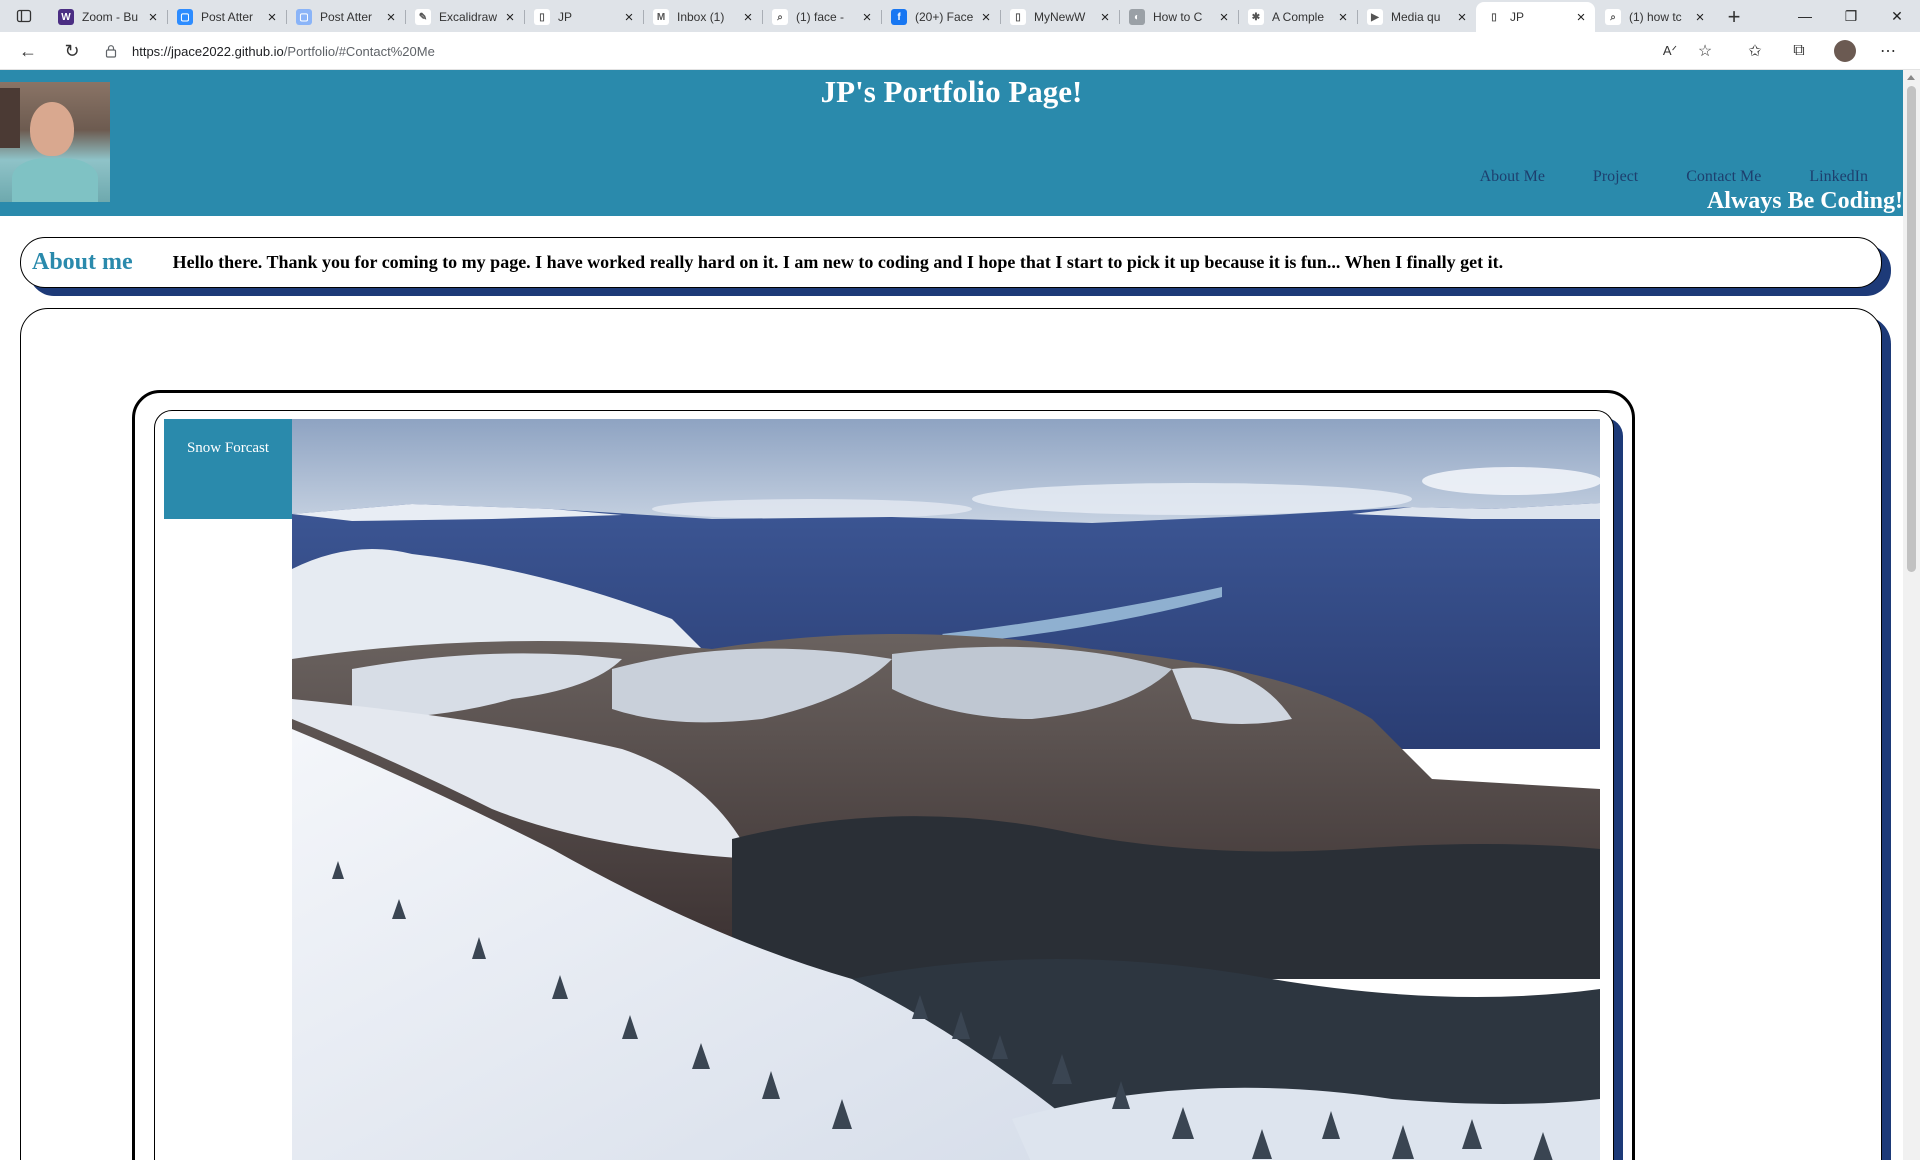 The width and height of the screenshot is (1920, 1160). I want to click on nav-link-about-me: About Me, so click(1512, 177).